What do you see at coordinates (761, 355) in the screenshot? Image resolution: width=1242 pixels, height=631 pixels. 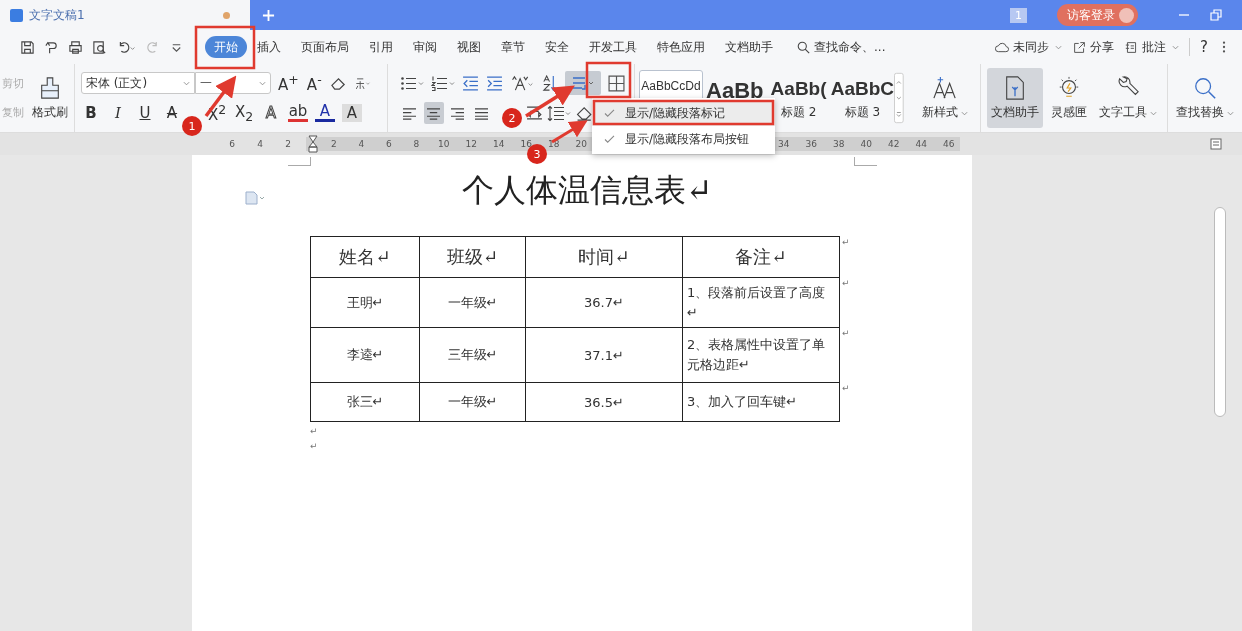 I see `table-cell: 2、表格属性中设置了单元格边距↵` at bounding box center [761, 355].